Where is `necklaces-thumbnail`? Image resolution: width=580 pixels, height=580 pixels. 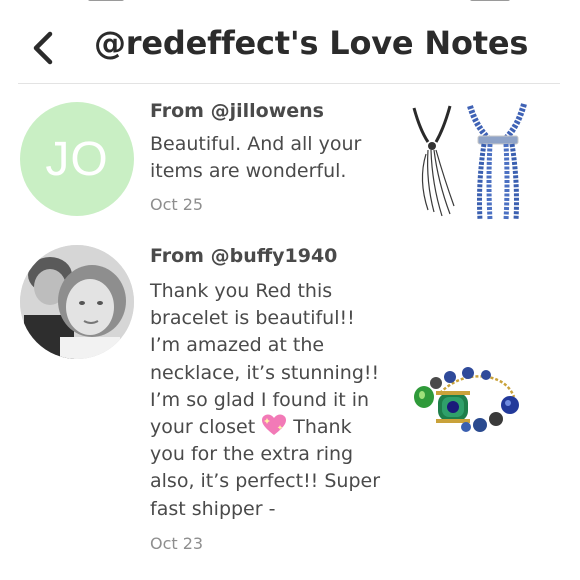 necklaces-thumbnail is located at coordinates (470, 163).